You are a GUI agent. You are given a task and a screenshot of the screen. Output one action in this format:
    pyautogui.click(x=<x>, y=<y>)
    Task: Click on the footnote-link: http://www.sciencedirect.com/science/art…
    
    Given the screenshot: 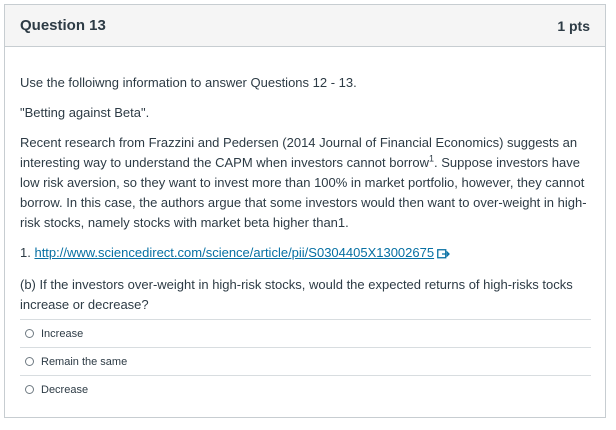 What is the action you would take?
    pyautogui.click(x=234, y=252)
    